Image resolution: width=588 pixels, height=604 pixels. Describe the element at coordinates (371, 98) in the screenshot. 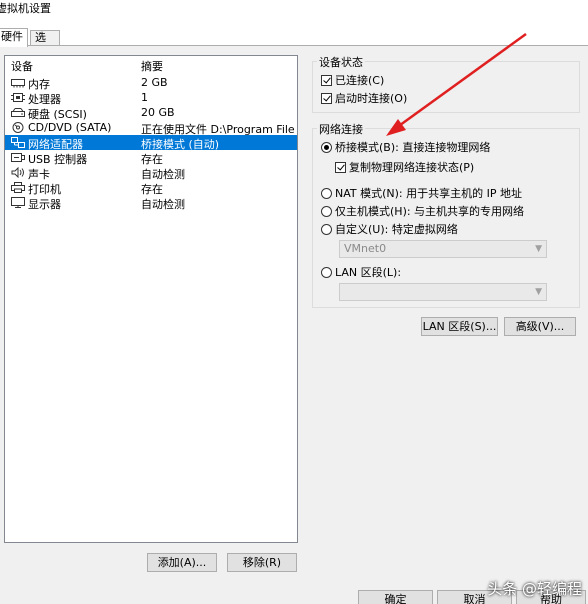

I see `connect-at-power-on-label: 启动时连接(O)` at that location.